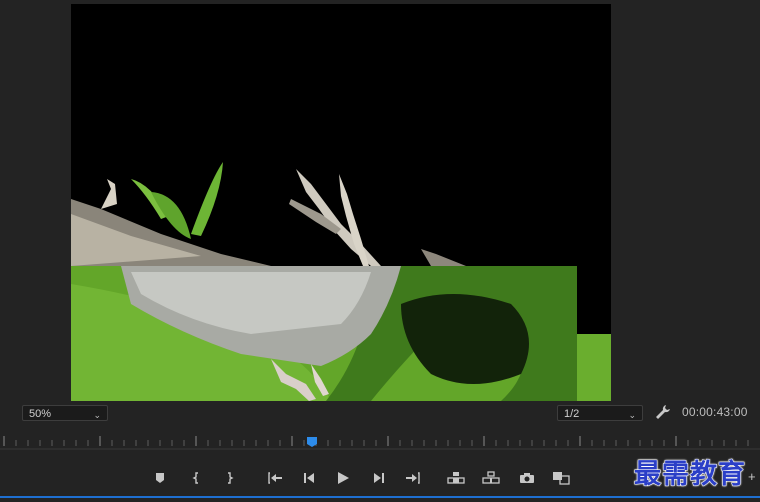 The width and height of the screenshot is (760, 502). I want to click on step-back-icon, so click(309, 478).